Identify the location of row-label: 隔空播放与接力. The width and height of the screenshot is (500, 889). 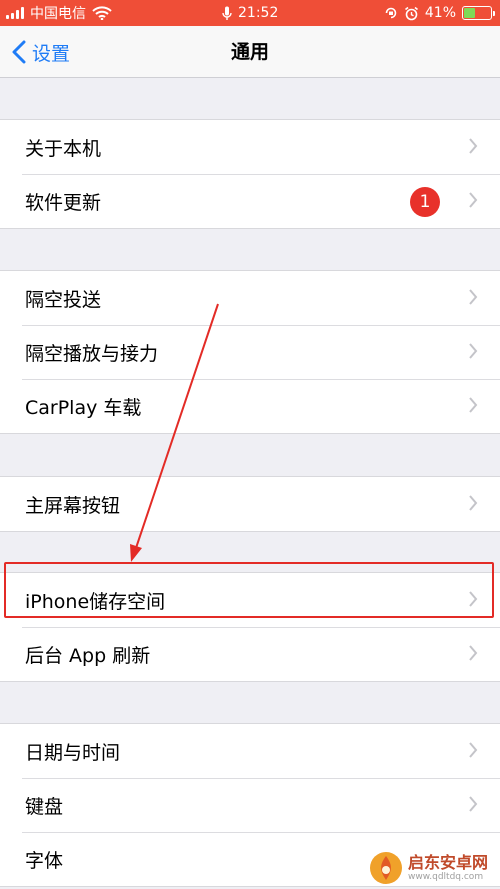
(92, 353).